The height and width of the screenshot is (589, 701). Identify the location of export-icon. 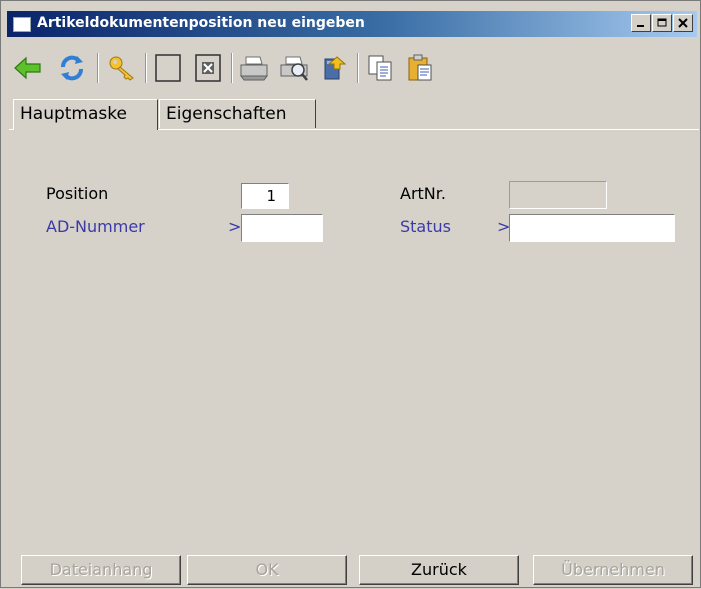
(334, 68).